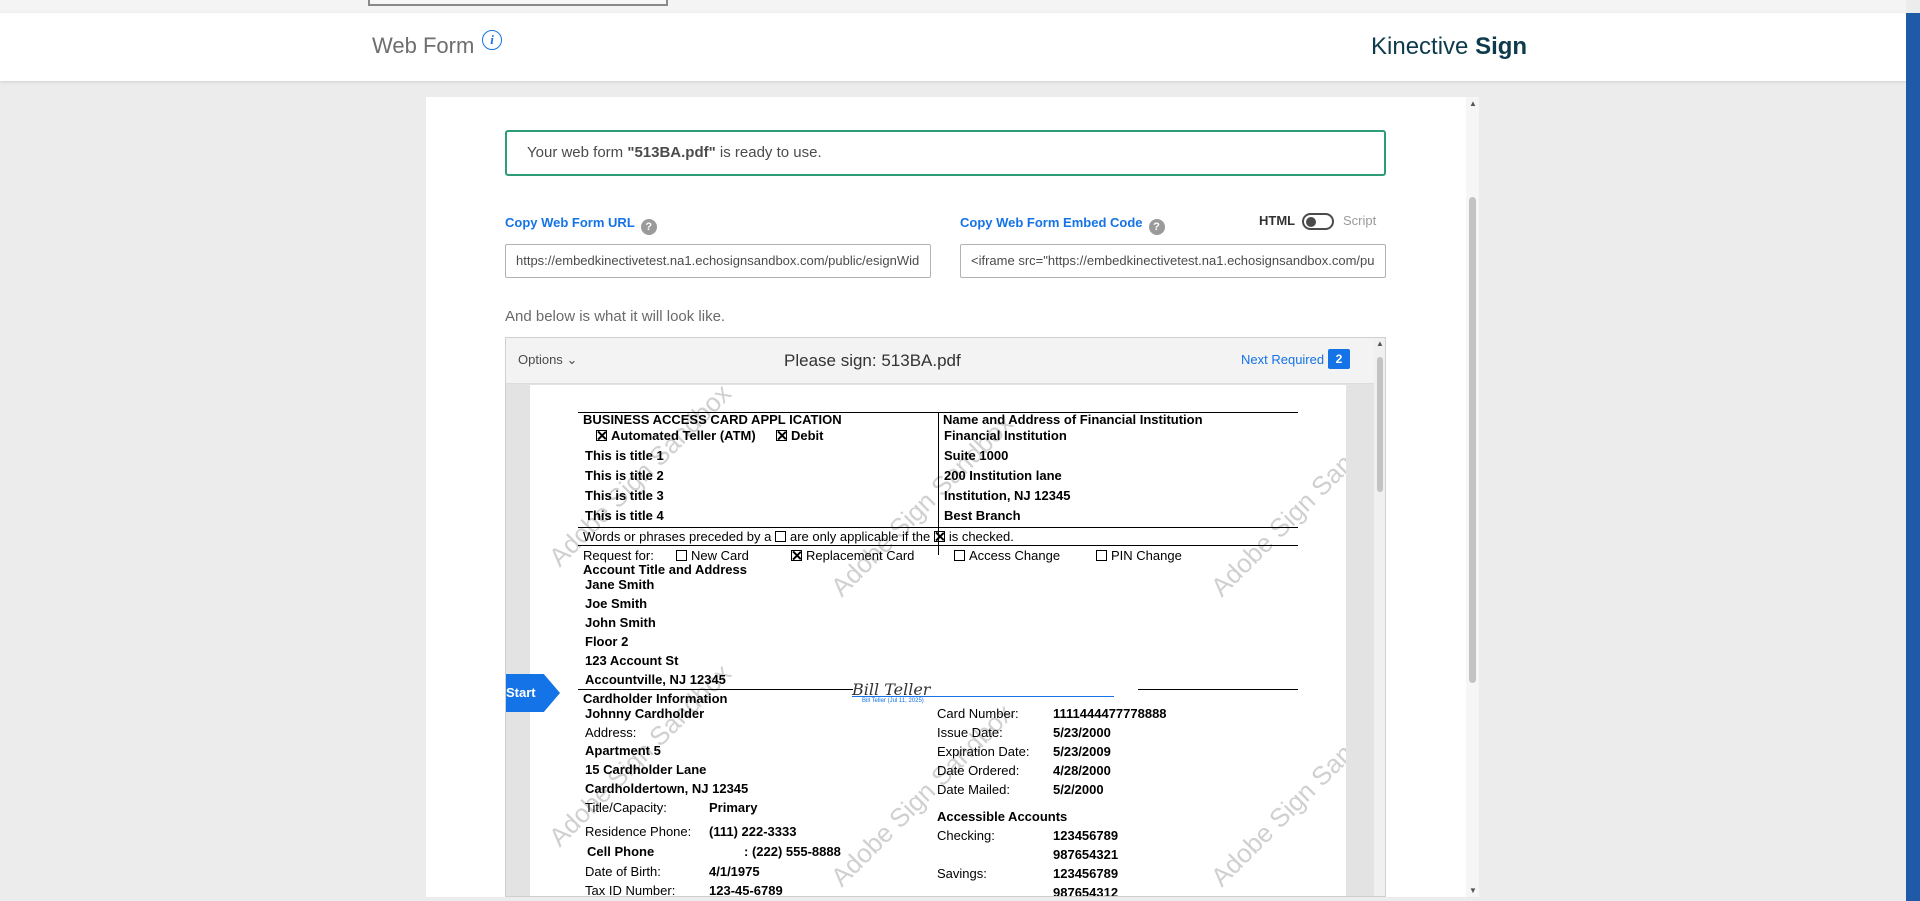 This screenshot has width=1920, height=901. What do you see at coordinates (1002, 816) in the screenshot?
I see `accounts-heading: Accessible Accounts` at bounding box center [1002, 816].